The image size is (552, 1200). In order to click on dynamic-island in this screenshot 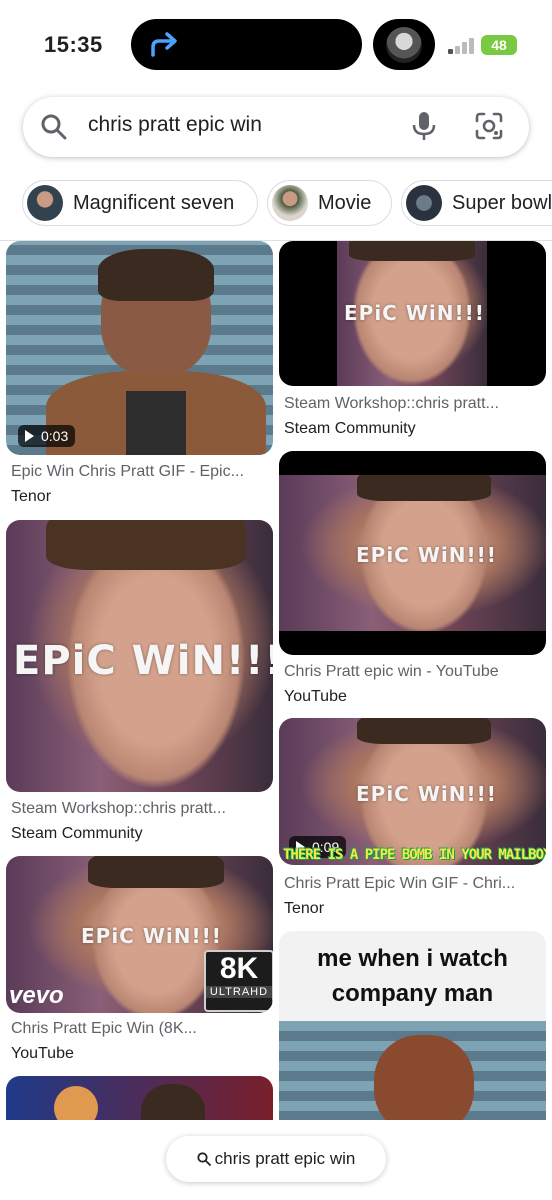, I will do `click(246, 44)`.